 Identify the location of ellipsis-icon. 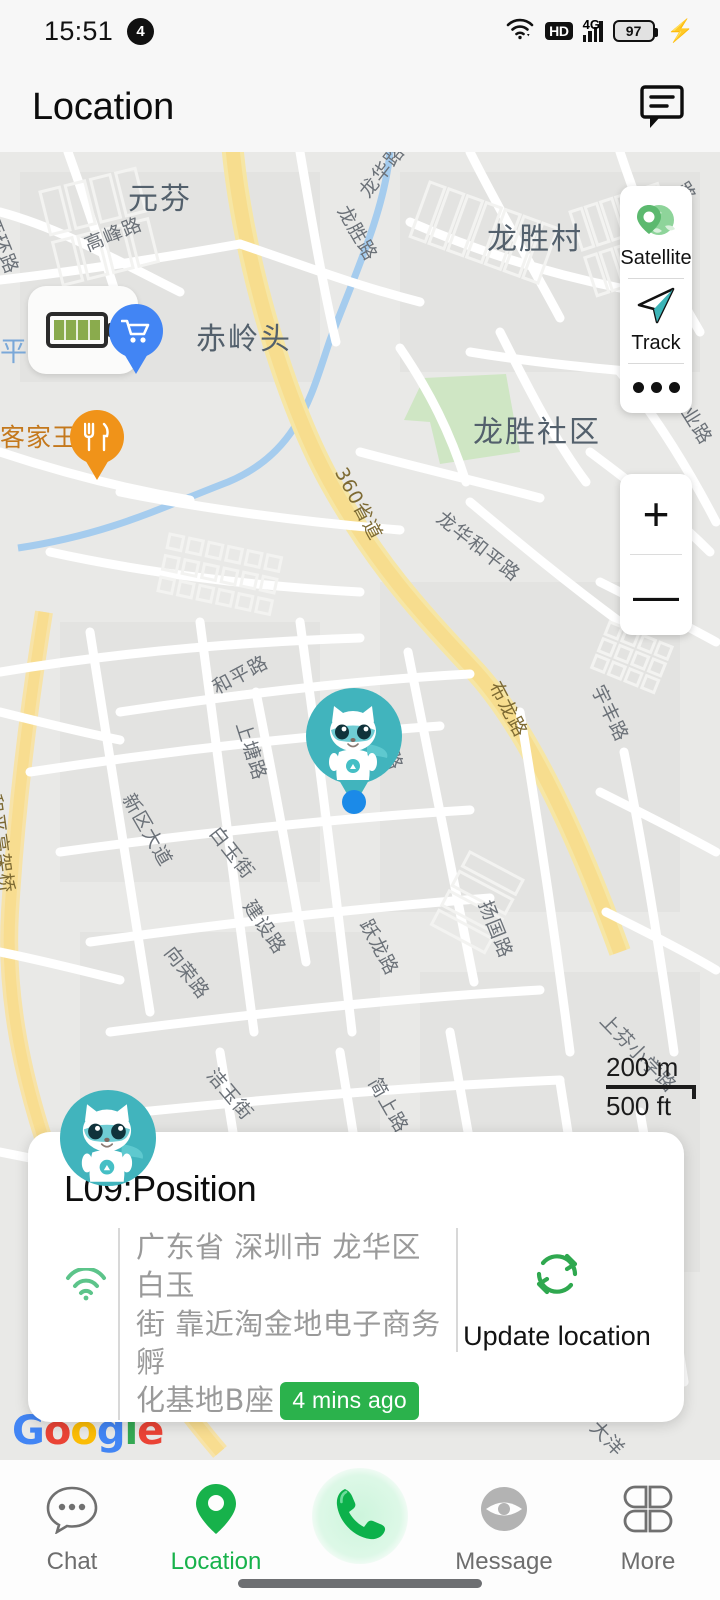
(656, 386).